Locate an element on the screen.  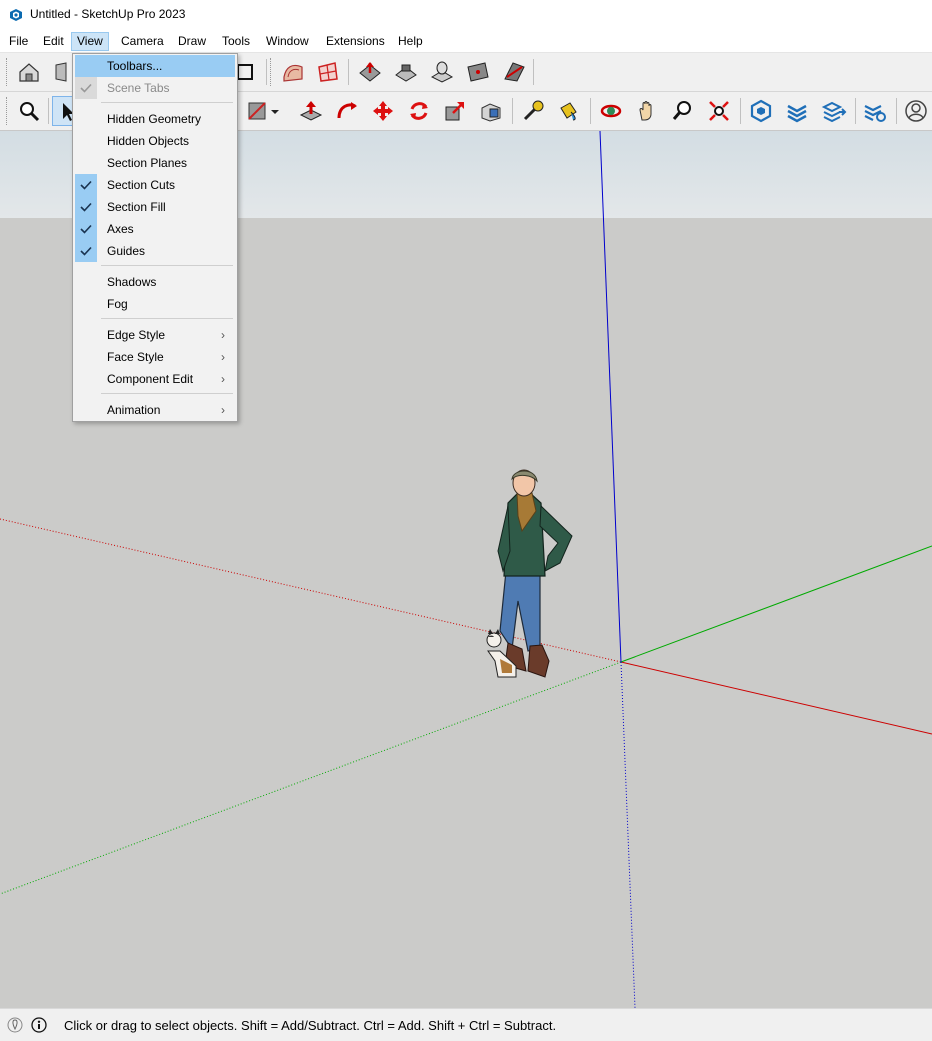
drape-icon is located at coordinates (442, 72).